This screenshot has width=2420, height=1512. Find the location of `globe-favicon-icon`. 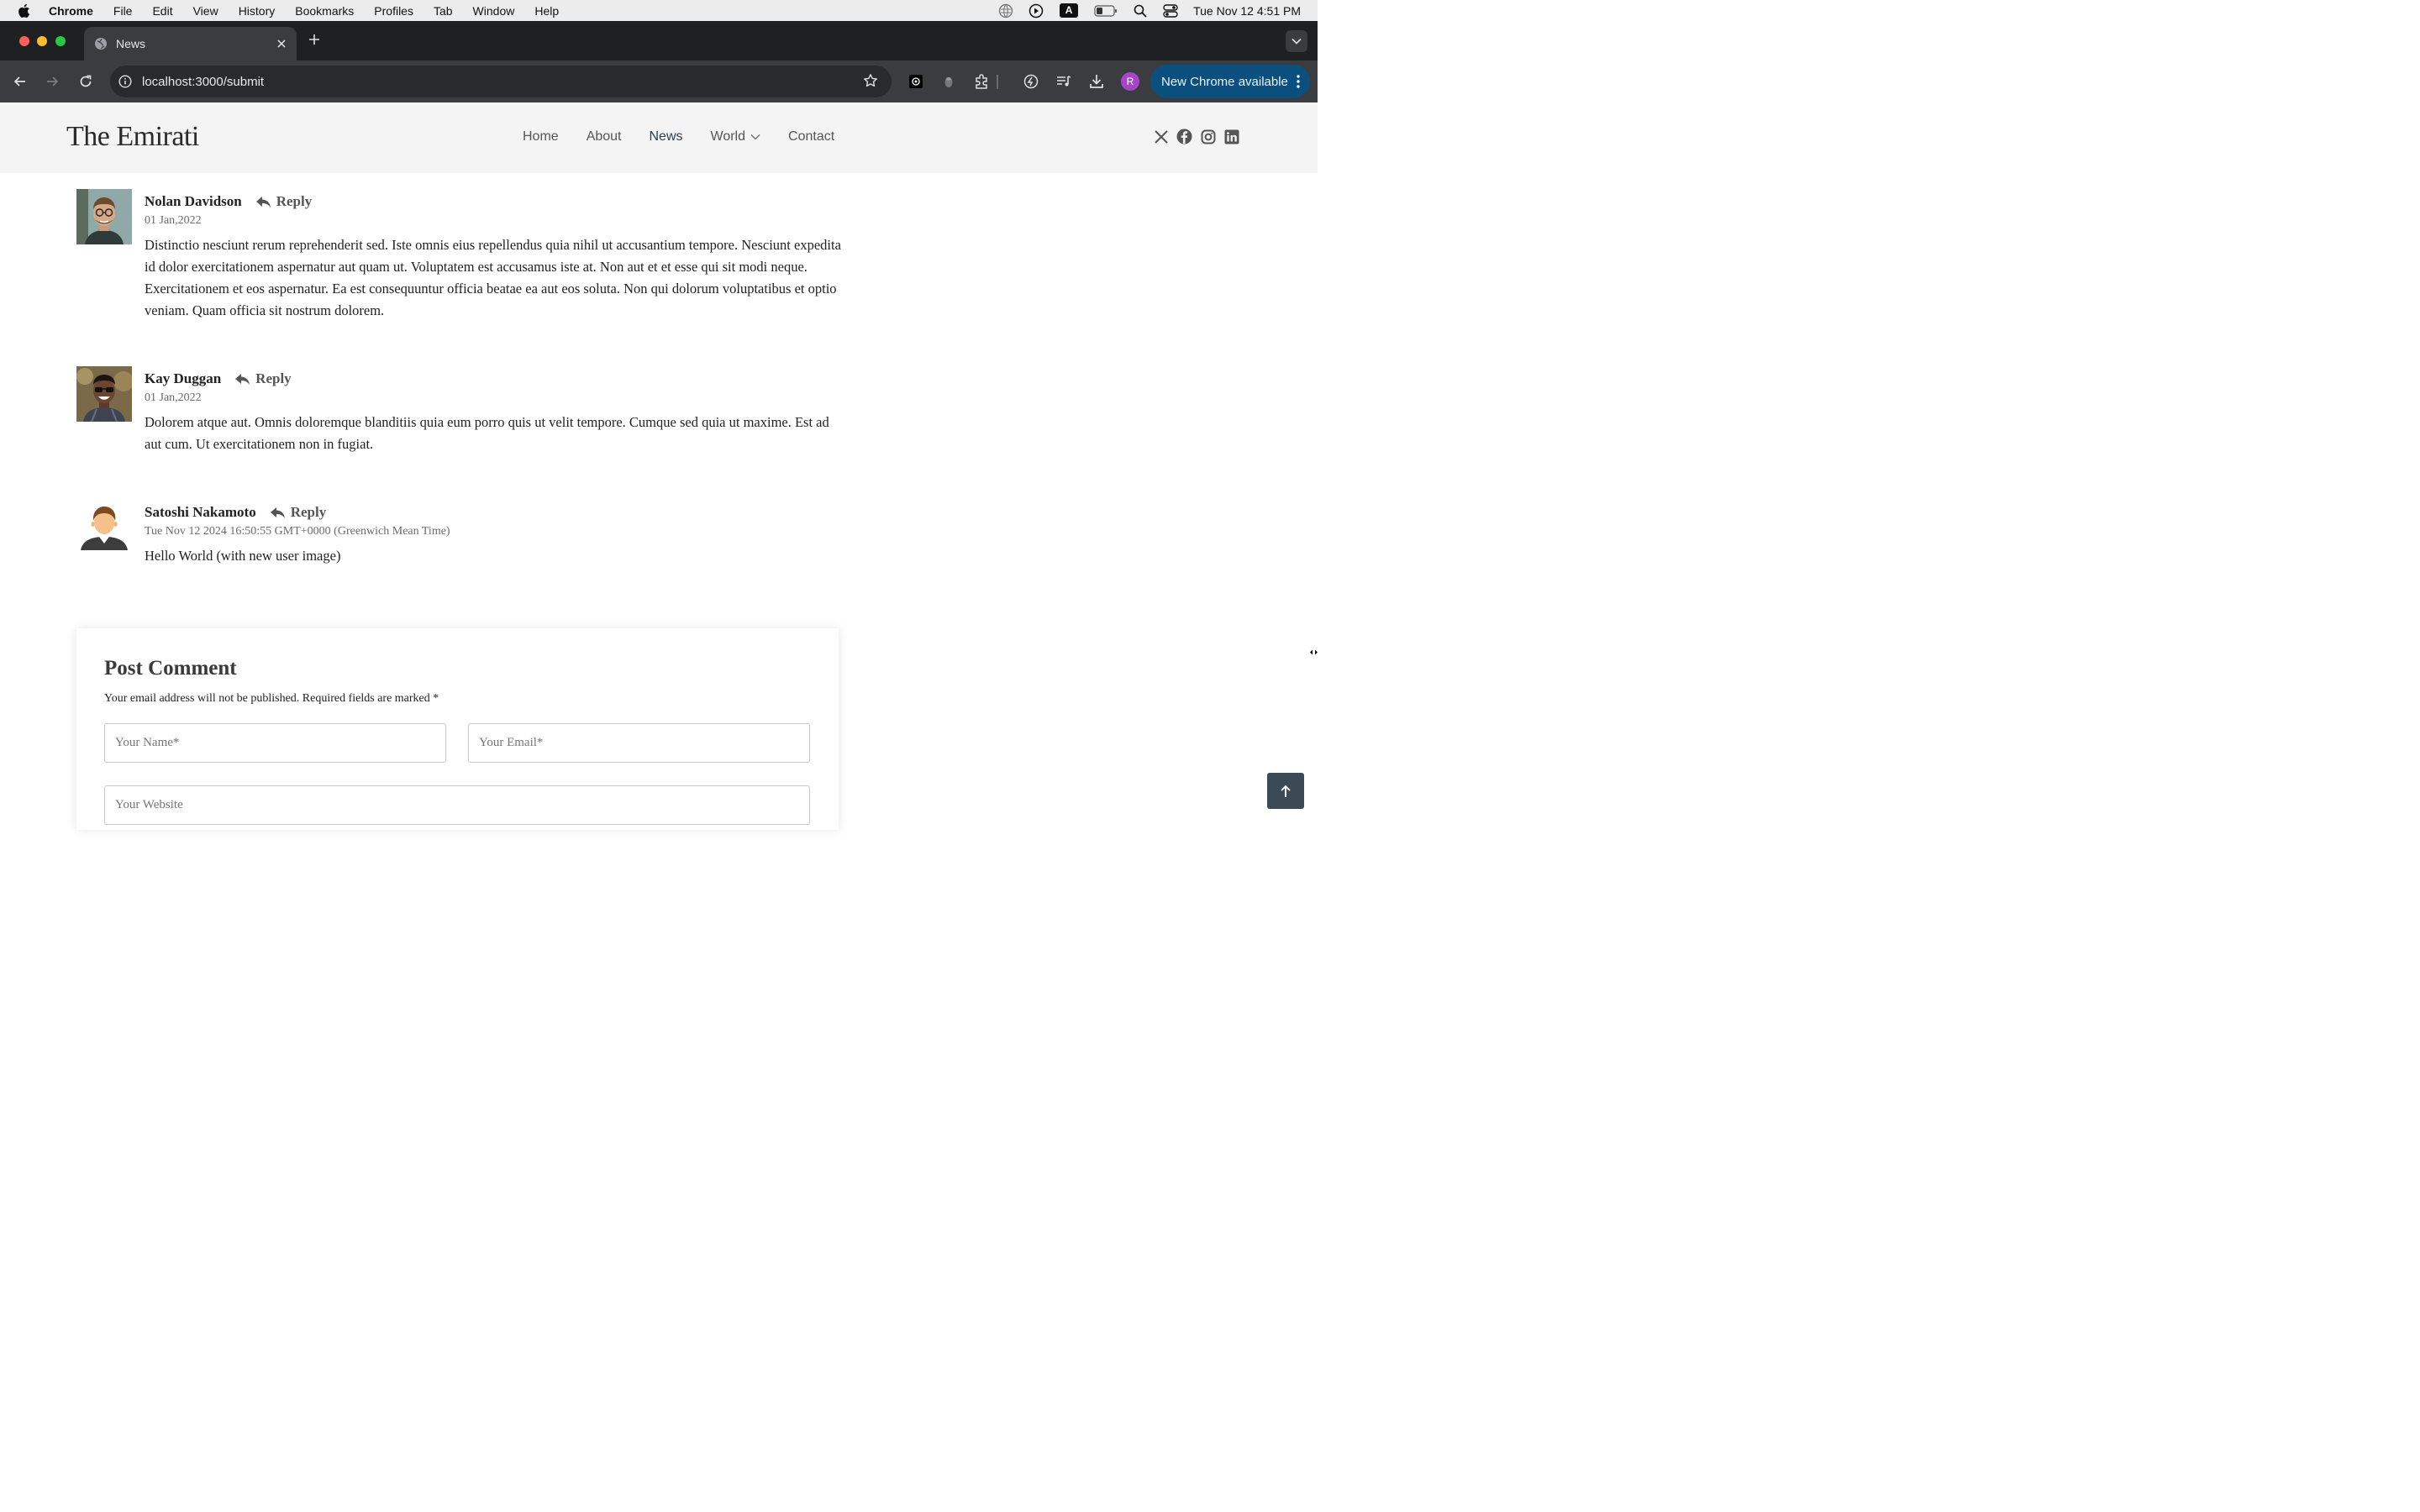

globe-favicon-icon is located at coordinates (101, 43).